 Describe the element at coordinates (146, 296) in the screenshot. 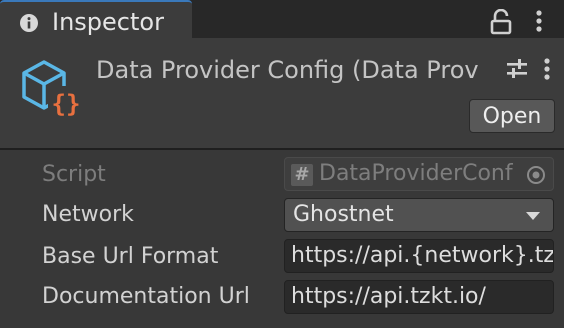

I see `docs-url-label: Documentation Url` at that location.